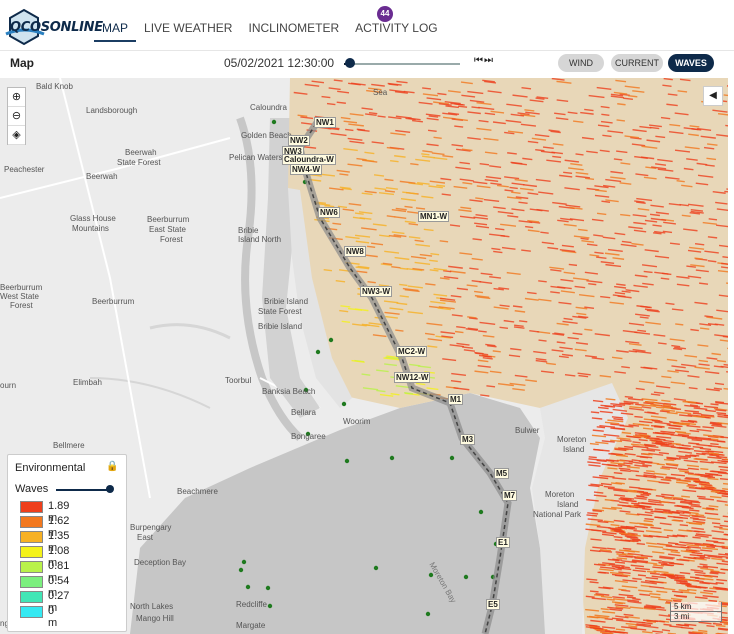 The image size is (734, 634). What do you see at coordinates (19, 296) in the screenshot?
I see `place-label: West State` at bounding box center [19, 296].